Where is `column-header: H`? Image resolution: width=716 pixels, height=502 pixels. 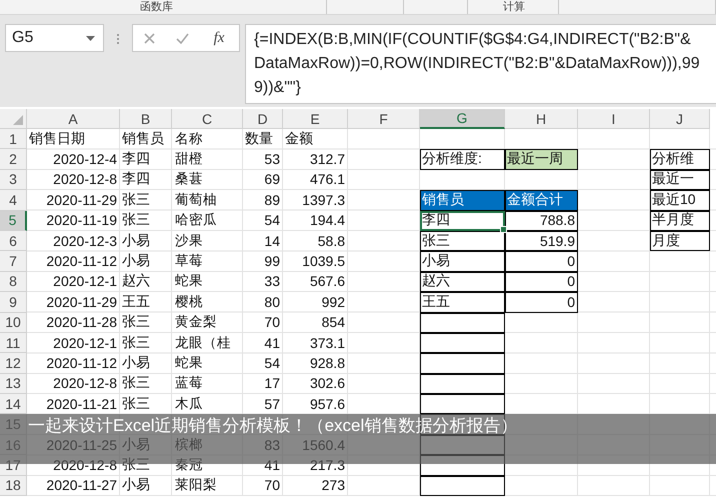
column-header: H is located at coordinates (541, 119).